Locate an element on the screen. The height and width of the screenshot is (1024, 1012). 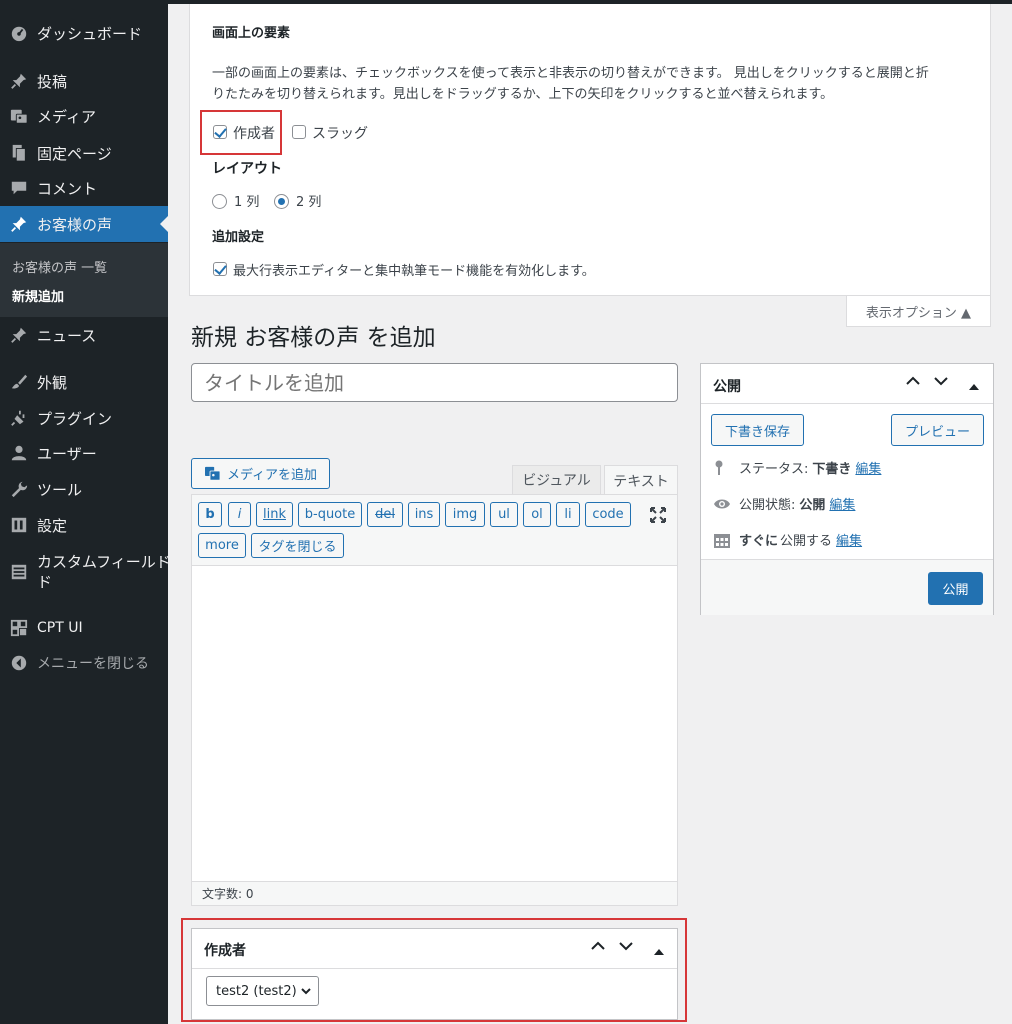
layout-1col-label: 1 列 is located at coordinates (247, 202).